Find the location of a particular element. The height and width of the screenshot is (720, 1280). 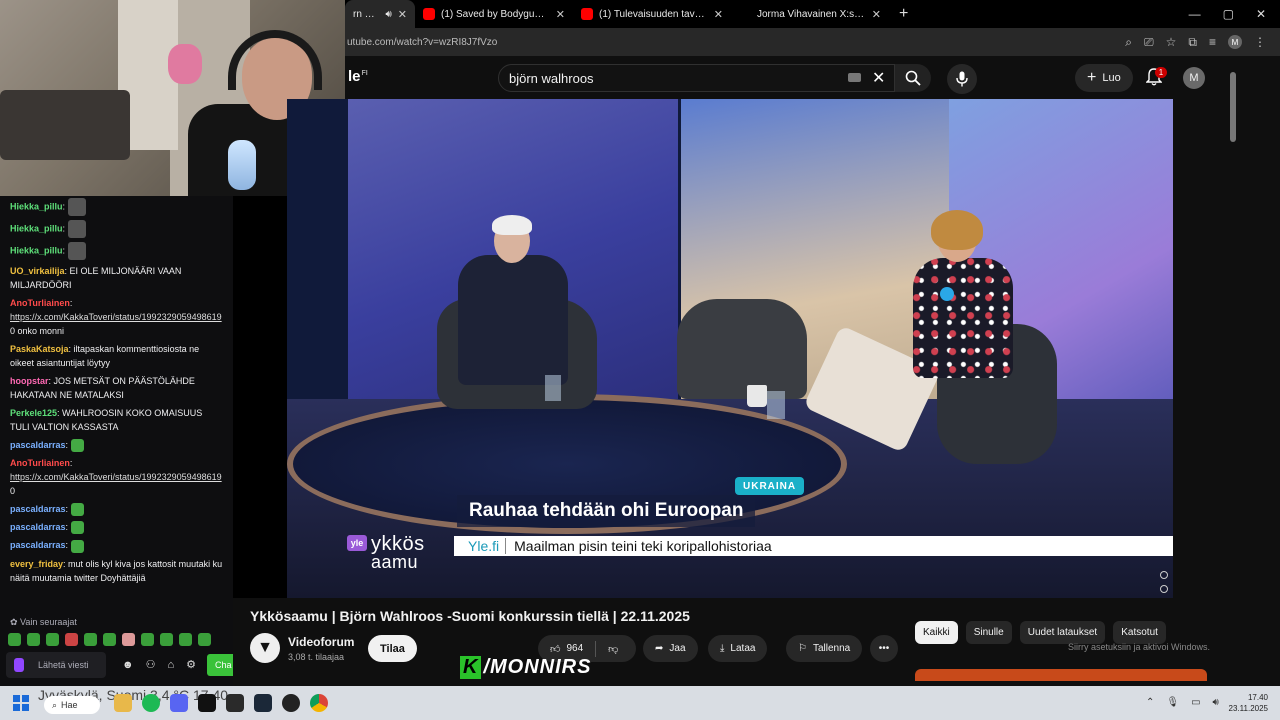

network-icon: ▭ is located at coordinates (1195, 702).